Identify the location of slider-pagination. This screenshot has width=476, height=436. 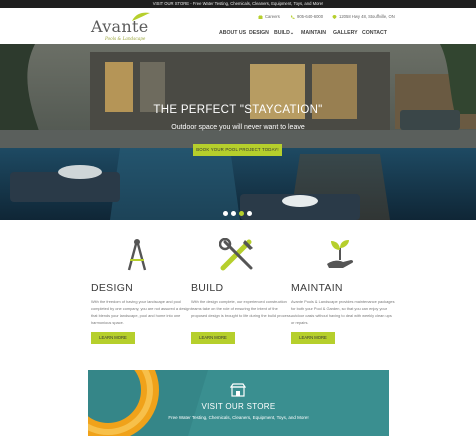
(237, 213).